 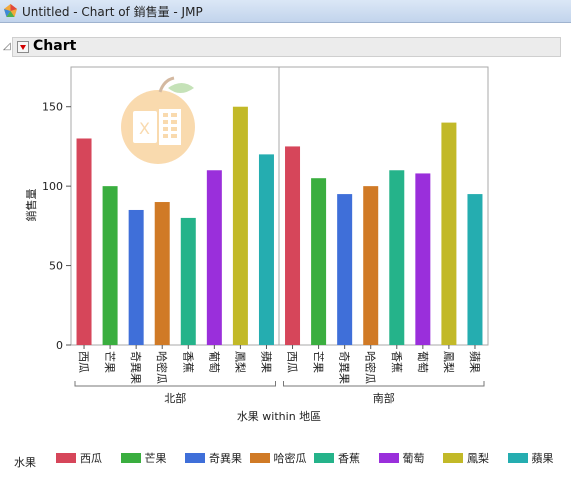 What do you see at coordinates (349, 458) in the screenshot?
I see `legend-label: 香蕉` at bounding box center [349, 458].